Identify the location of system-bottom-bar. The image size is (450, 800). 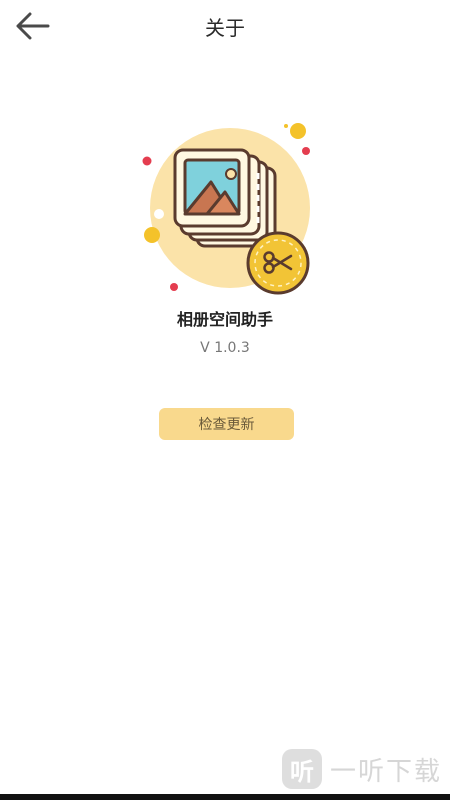
(225, 797).